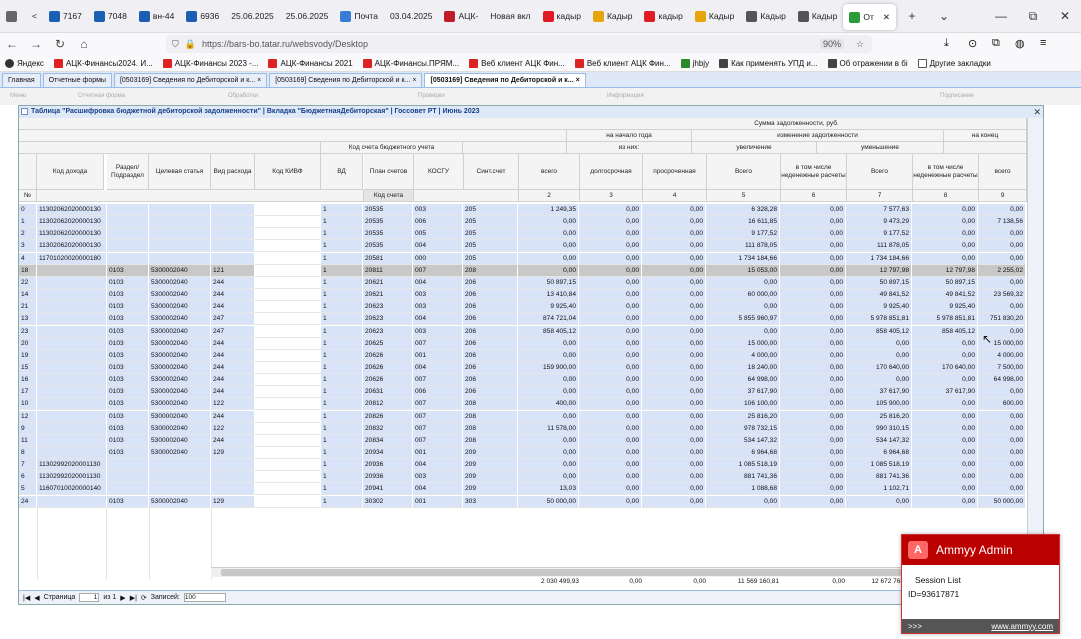 This screenshot has width=1081, height=639. I want to click on menu-item: Меню, so click(18, 96).